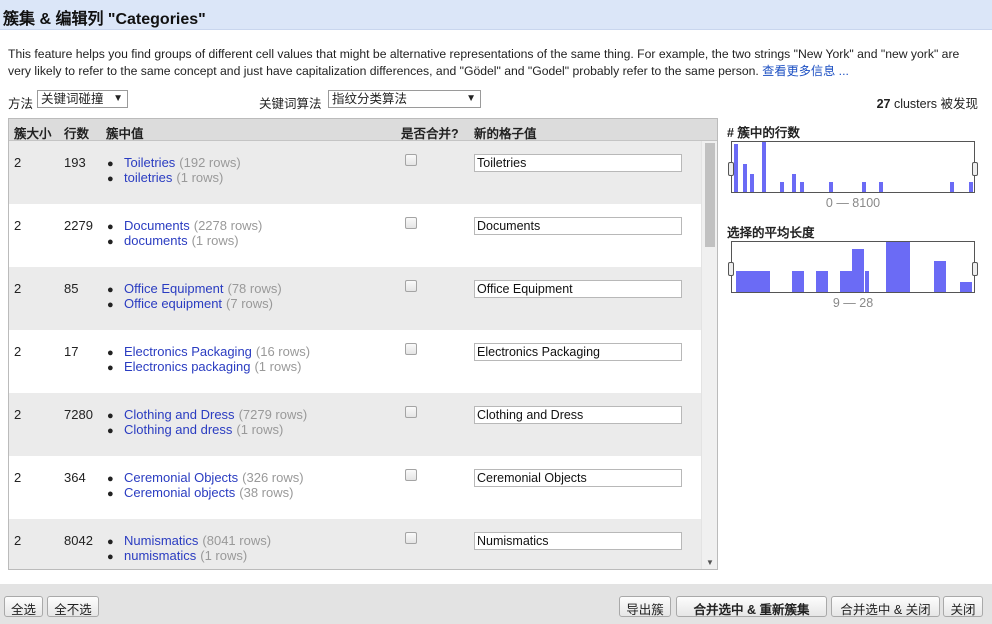  I want to click on export-clusters-button: 导出簇, so click(645, 606).